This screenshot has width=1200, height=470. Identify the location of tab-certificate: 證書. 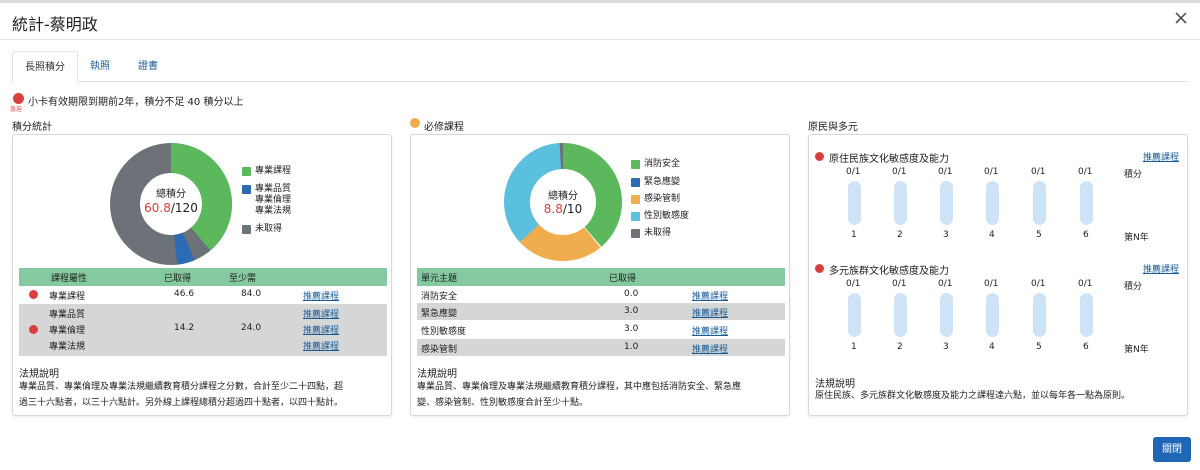
(148, 66).